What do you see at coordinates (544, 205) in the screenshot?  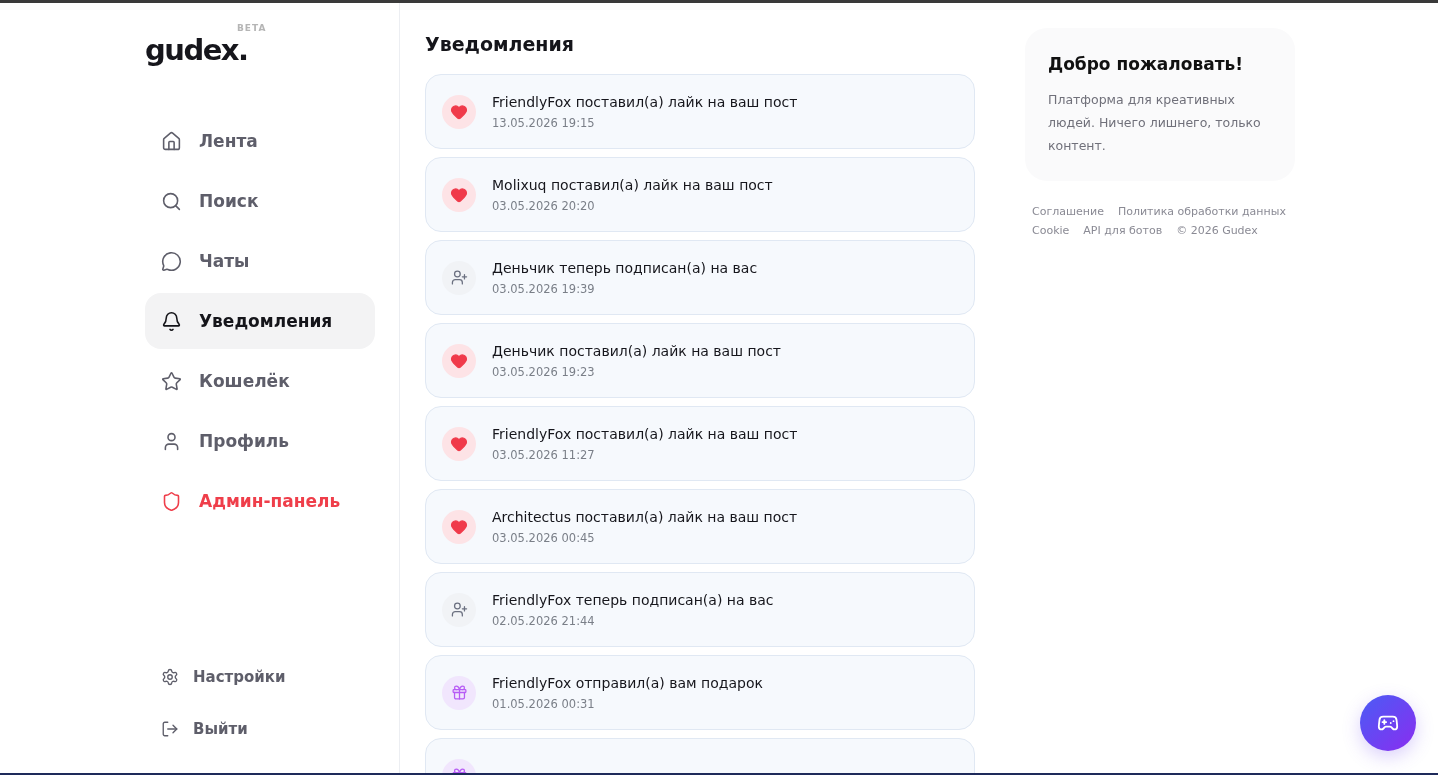 I see `notification-time: 03.05.2026 20:20` at bounding box center [544, 205].